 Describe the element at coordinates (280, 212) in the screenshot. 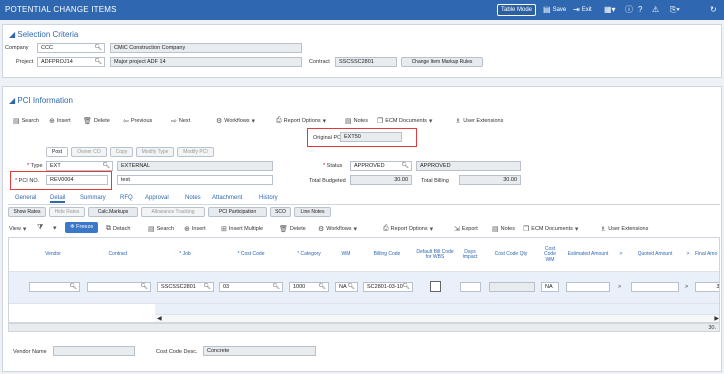

I see `sco-button: SCO` at that location.